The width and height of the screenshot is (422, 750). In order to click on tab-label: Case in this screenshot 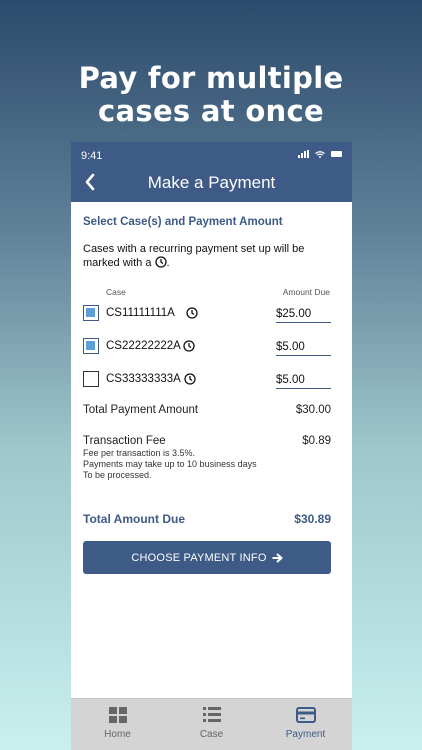, I will do `click(211, 734)`.